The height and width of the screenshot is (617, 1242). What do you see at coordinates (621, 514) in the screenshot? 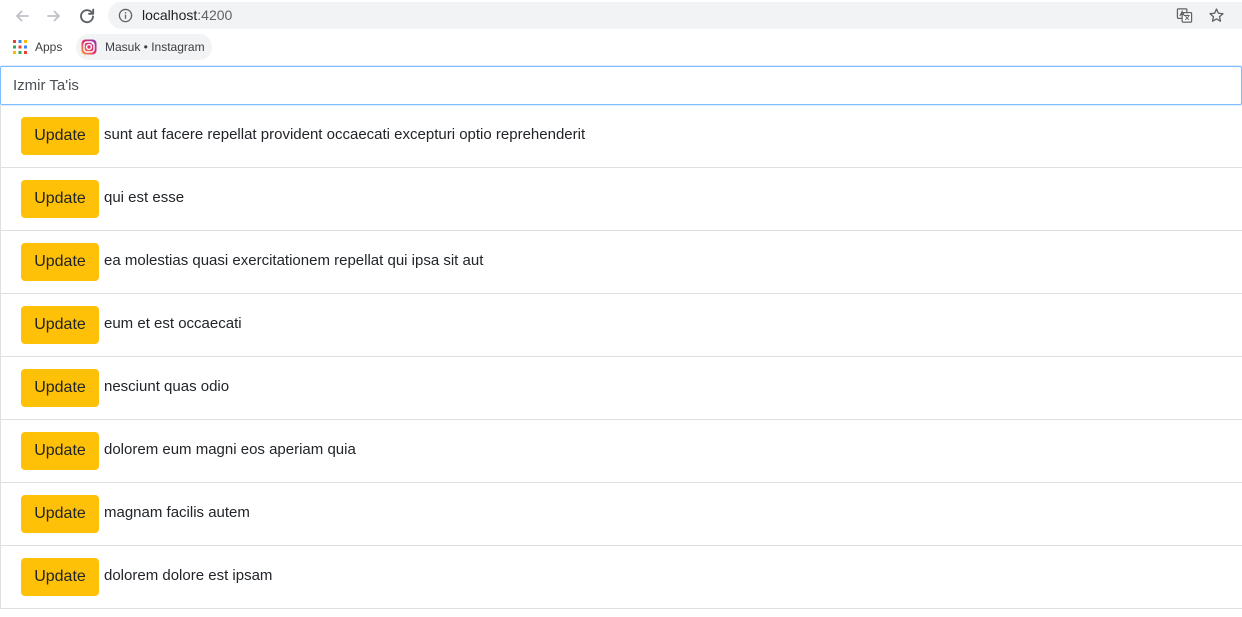
I see `list-item: Update magnam facilis autem` at bounding box center [621, 514].